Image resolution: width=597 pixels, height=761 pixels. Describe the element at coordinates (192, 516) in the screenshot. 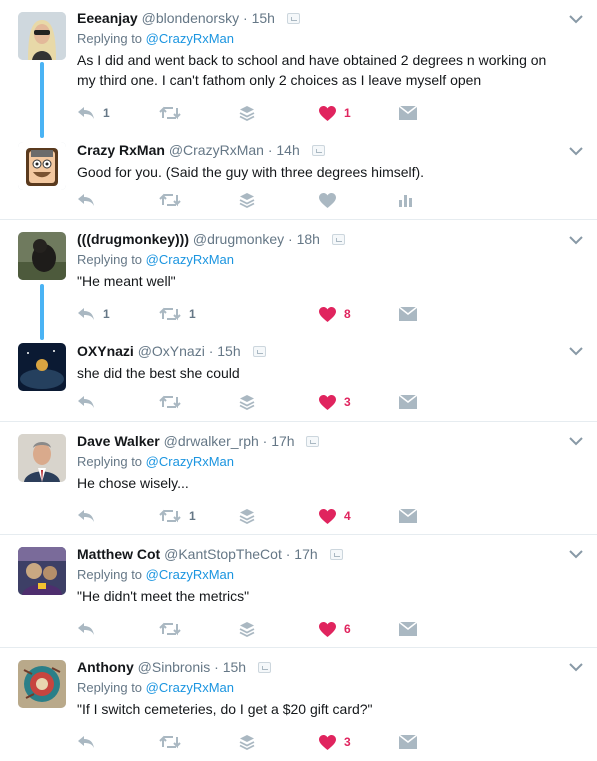

I see `retweet-count: 1` at that location.